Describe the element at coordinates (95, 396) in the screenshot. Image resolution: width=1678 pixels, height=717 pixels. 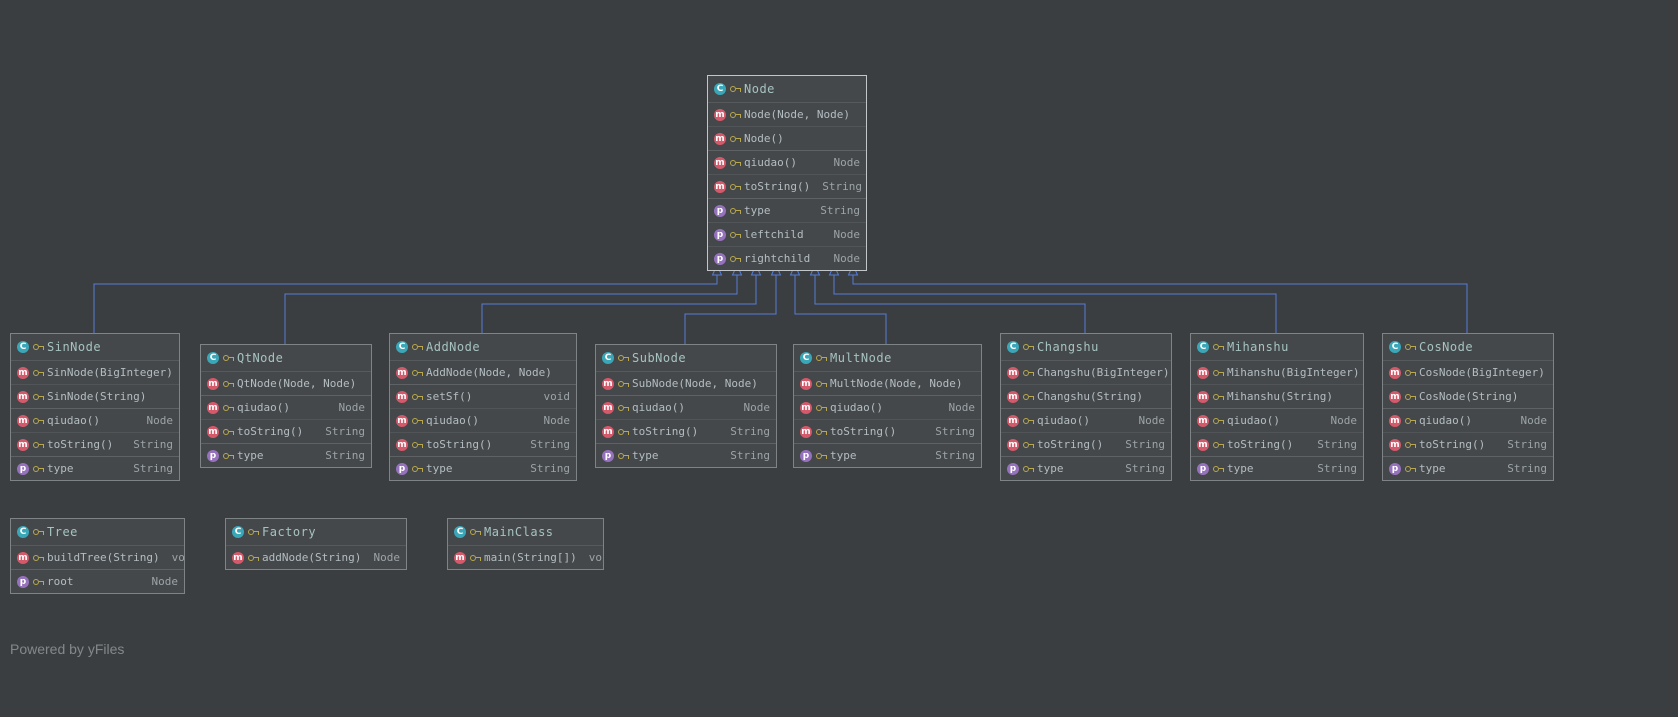
I see `member-row: m SinNode(String)` at that location.